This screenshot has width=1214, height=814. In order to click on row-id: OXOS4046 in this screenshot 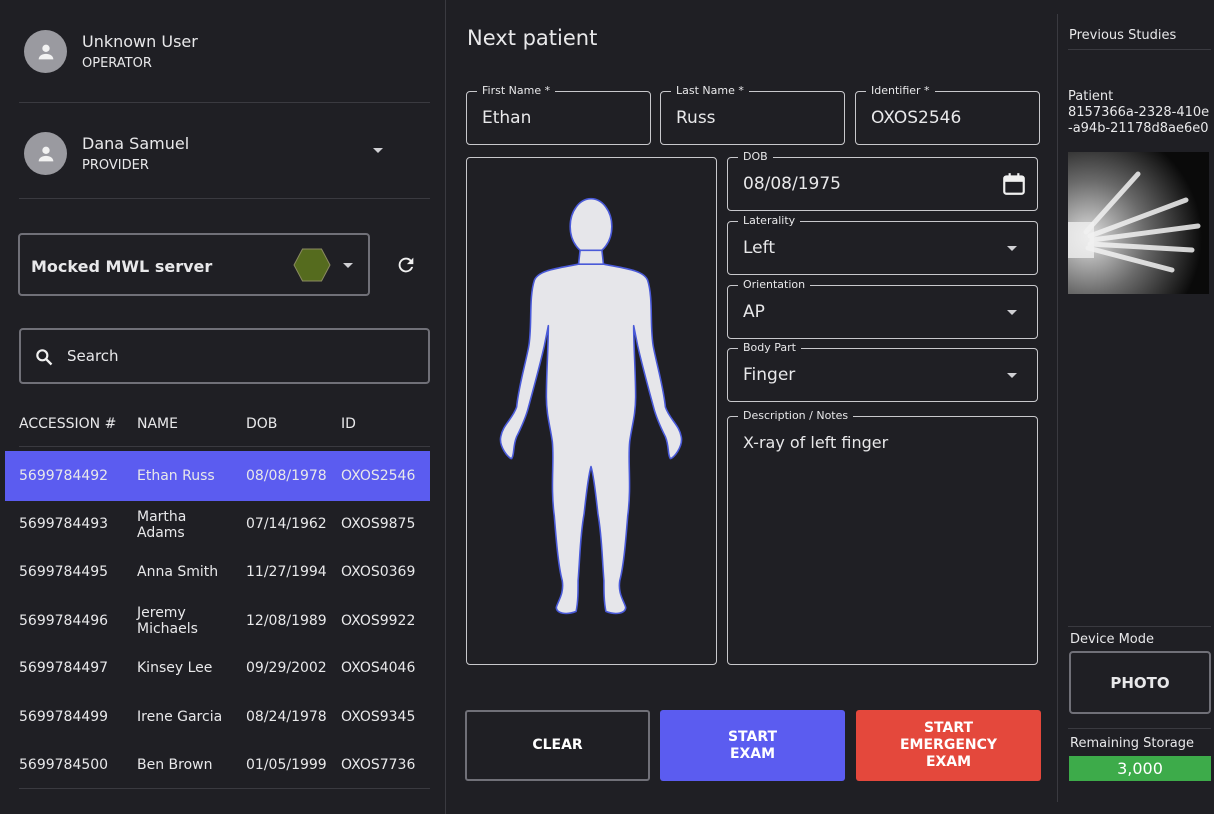, I will do `click(378, 668)`.